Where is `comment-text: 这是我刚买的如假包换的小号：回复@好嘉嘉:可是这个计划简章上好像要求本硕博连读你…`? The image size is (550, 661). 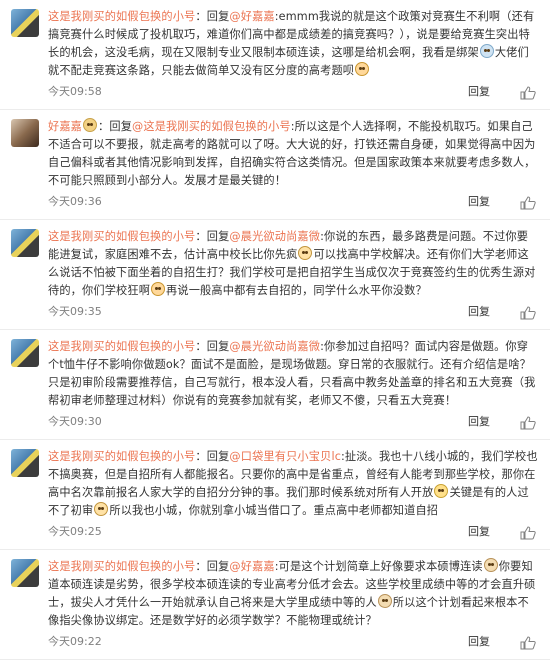
comment-text: 这是我刚买的如假包换的小号：回复@好嘉嘉:可是这个计划简章上好像要求本硕博连读你… is located at coordinates (292, 592).